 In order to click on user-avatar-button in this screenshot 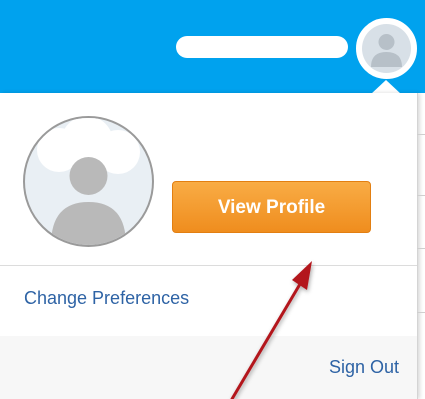, I will do `click(386, 48)`.